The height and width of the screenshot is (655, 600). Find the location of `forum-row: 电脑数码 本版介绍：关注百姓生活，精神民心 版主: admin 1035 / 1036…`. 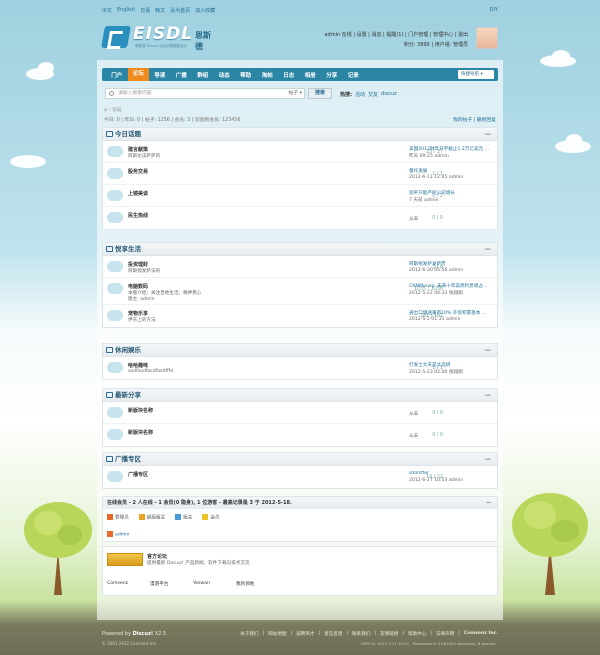

forum-row: 电脑数码 本版介绍：关注百姓生活，精神民心 版主: admin 1035 / 1036… is located at coordinates (300, 291).